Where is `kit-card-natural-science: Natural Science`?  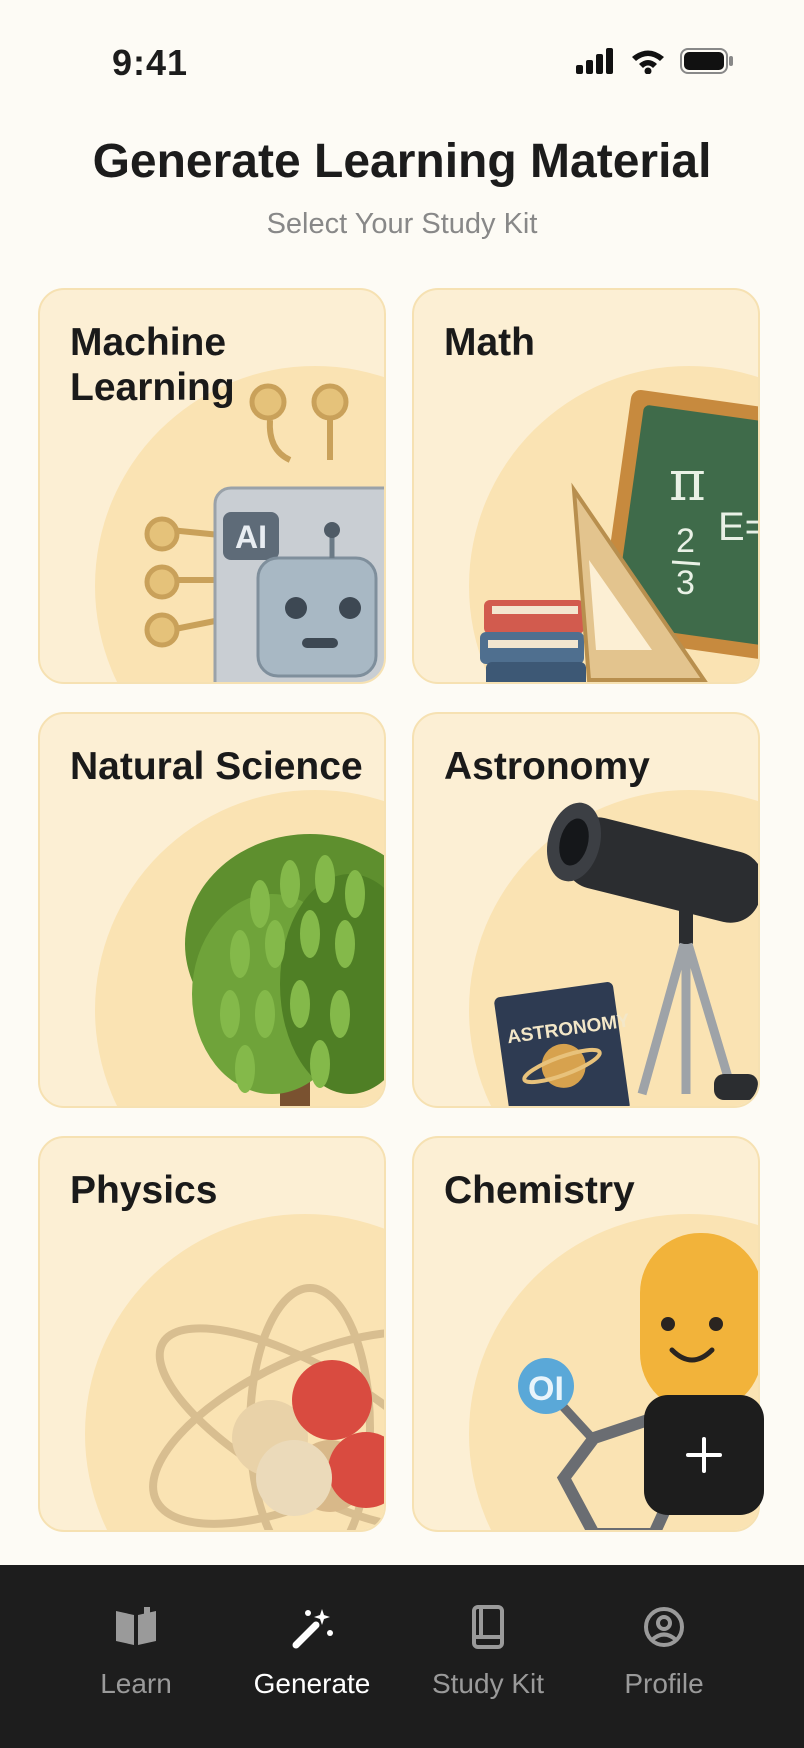
kit-card-natural-science: Natural Science is located at coordinates (212, 910).